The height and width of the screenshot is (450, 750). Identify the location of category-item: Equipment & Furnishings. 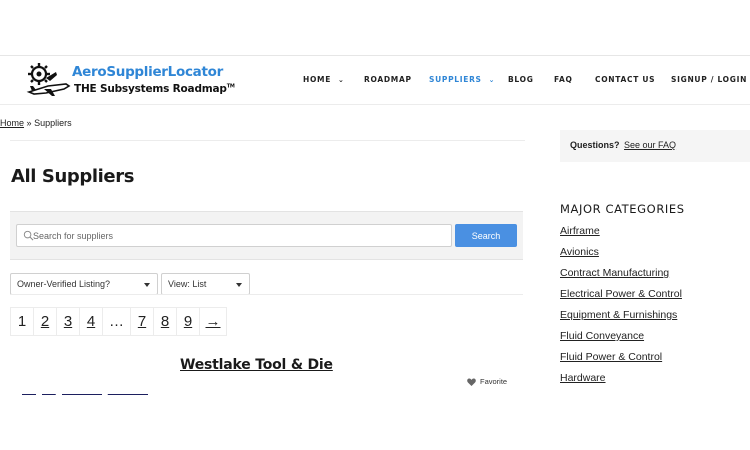
(621, 319).